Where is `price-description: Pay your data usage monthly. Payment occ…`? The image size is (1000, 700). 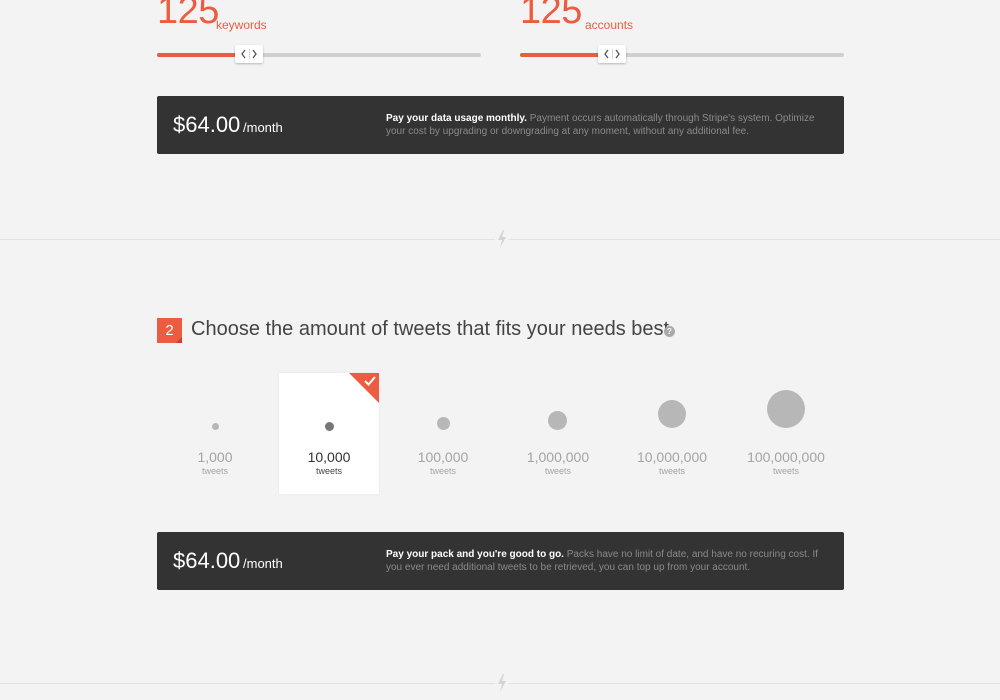 price-description: Pay your data usage monthly. Payment occ… is located at coordinates (606, 125).